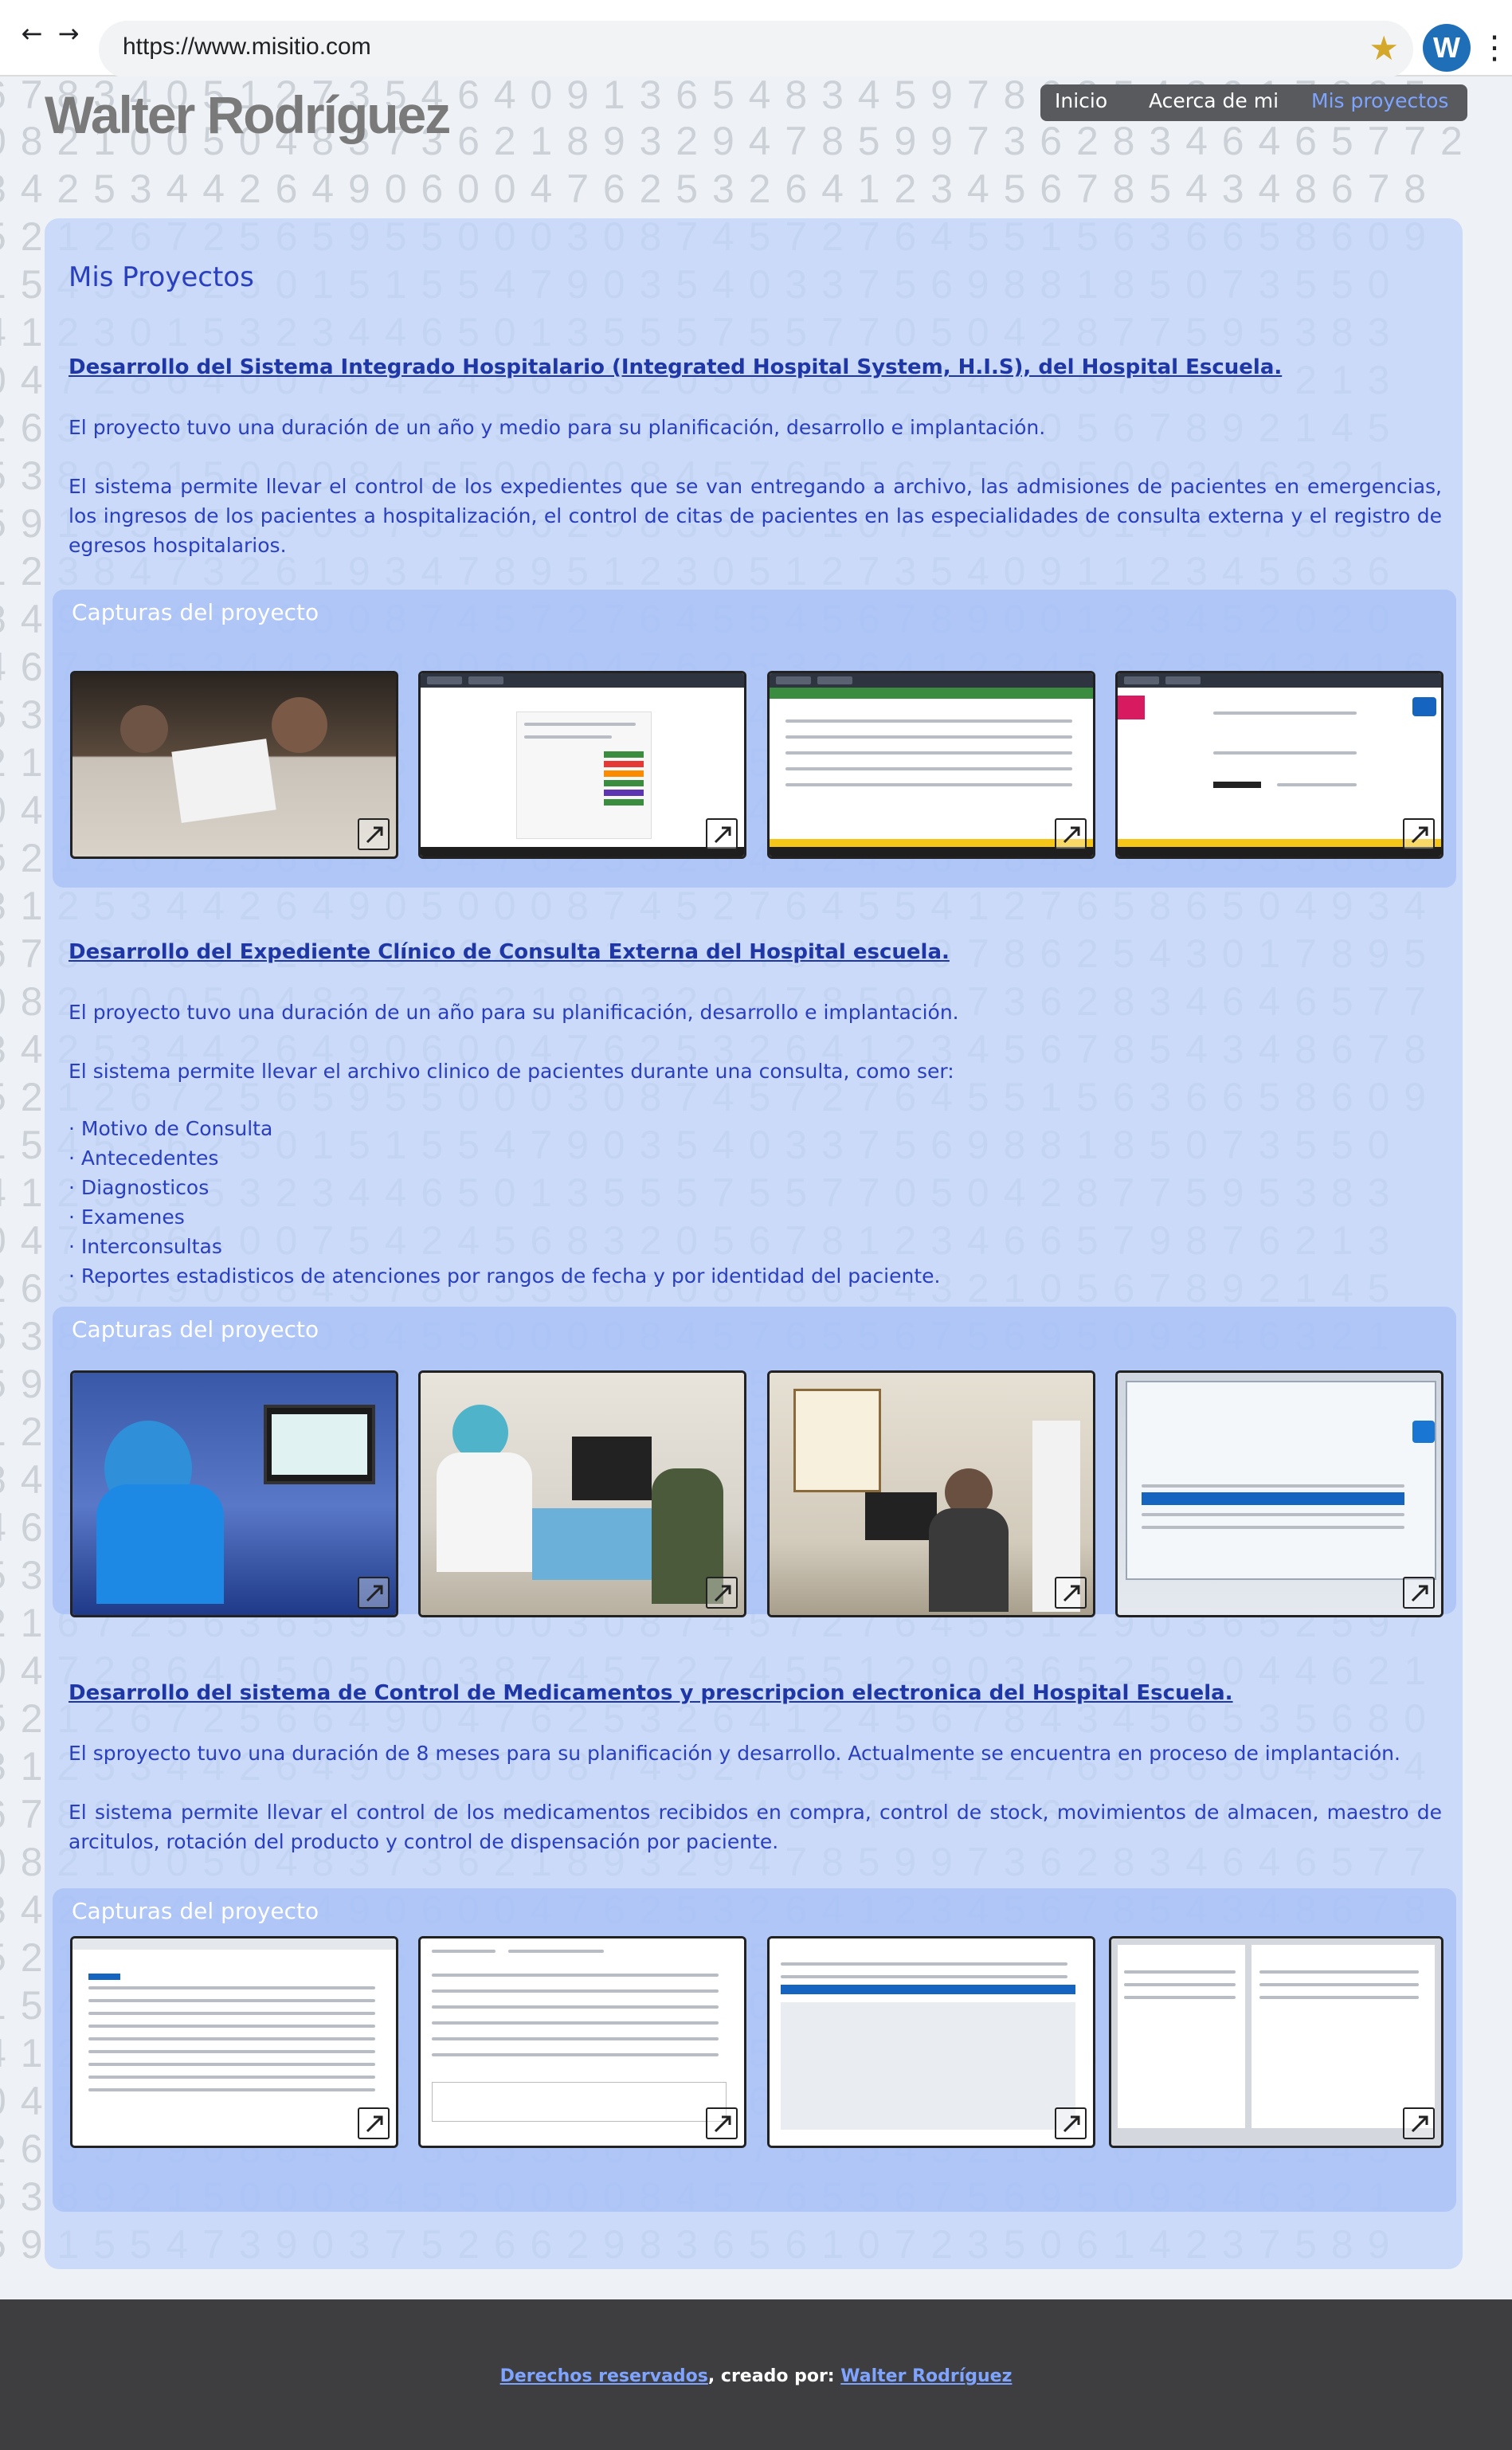  Describe the element at coordinates (604, 2376) in the screenshot. I see `rights-link: Derechos reservados` at that location.